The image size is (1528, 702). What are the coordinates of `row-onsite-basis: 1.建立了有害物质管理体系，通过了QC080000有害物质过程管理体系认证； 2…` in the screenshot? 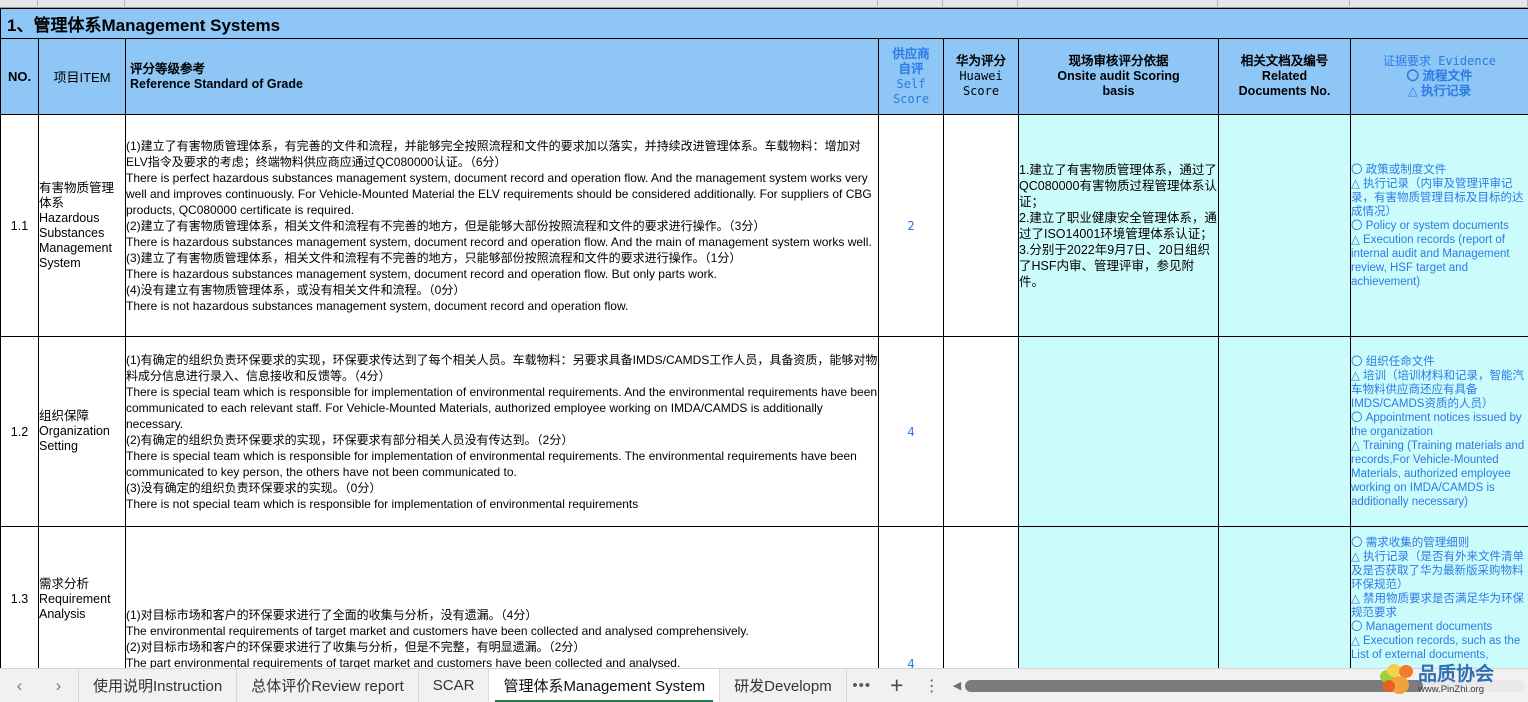 It's located at (1119, 226).